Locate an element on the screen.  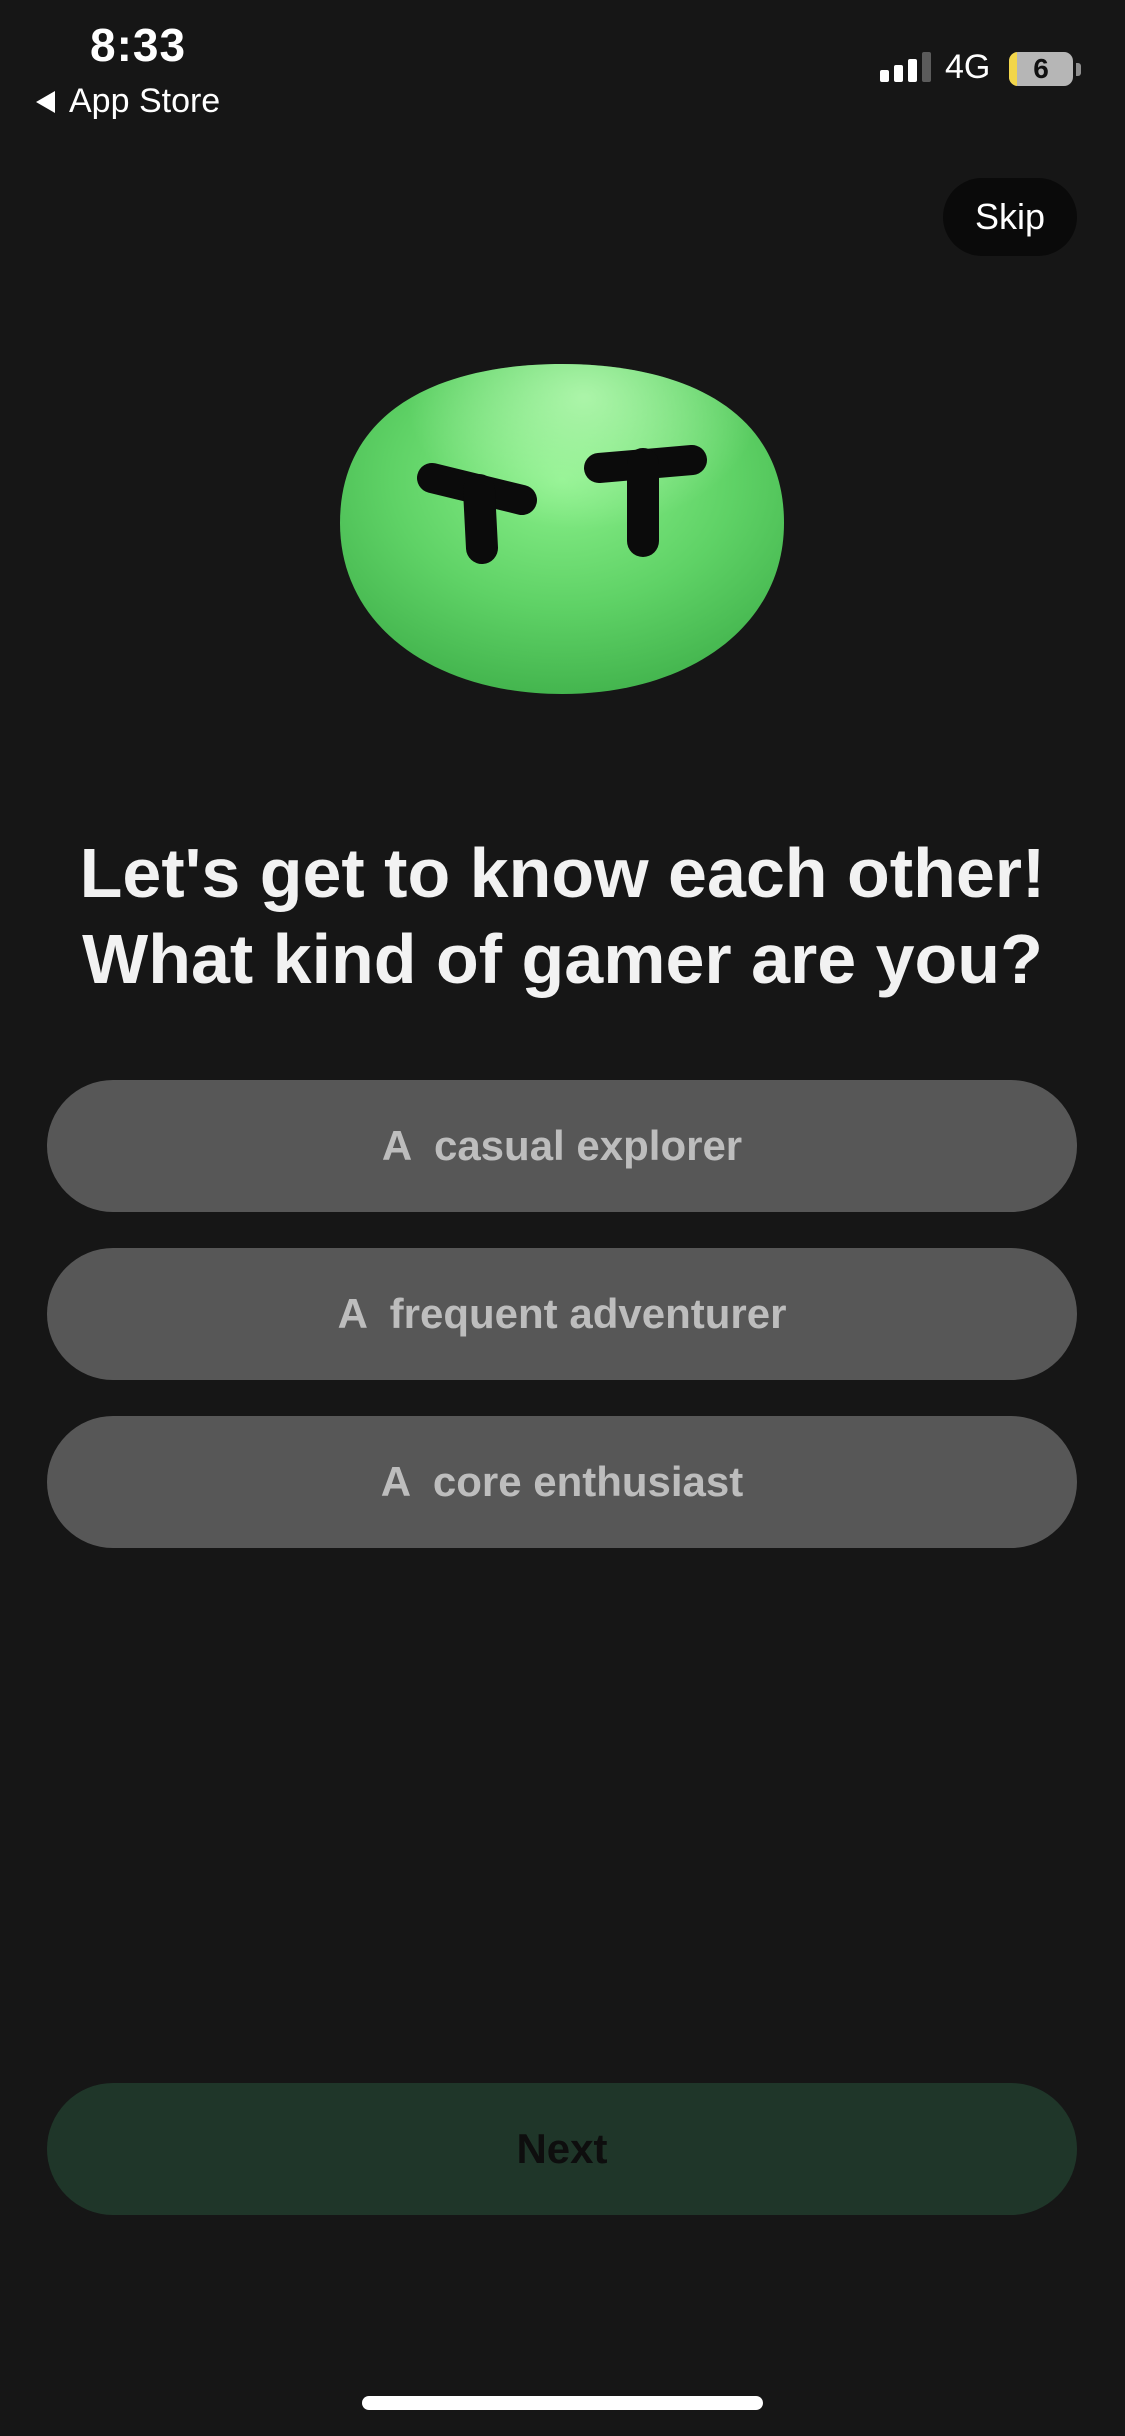
battery-icon: 6 is located at coordinates (1041, 69).